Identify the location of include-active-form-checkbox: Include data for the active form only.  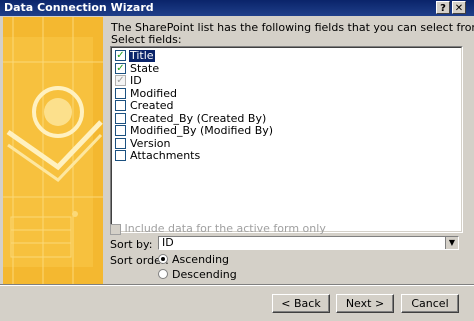
(218, 228).